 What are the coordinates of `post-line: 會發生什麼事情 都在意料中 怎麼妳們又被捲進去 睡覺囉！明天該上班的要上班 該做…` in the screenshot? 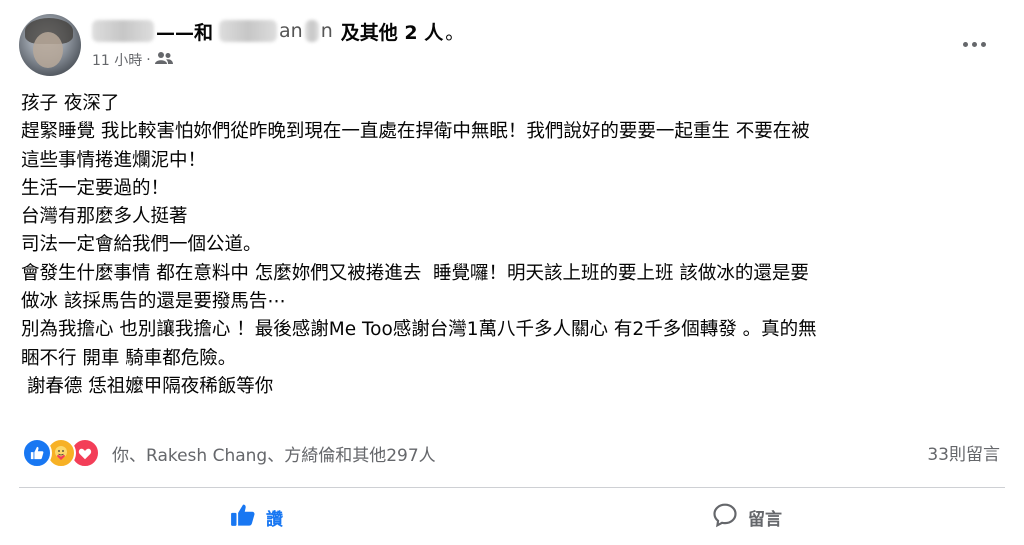 It's located at (415, 273).